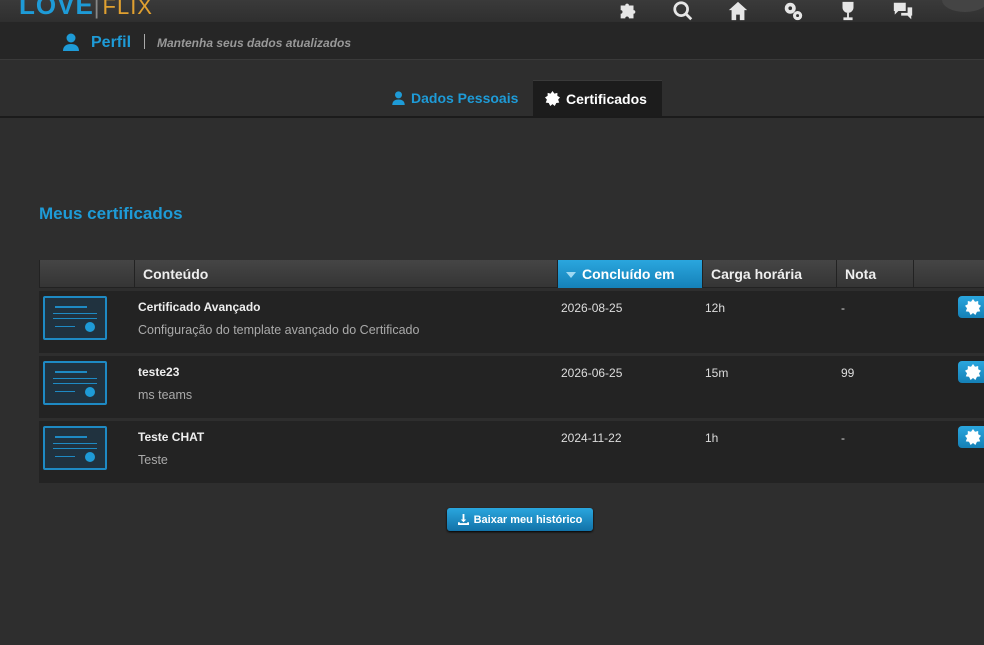  What do you see at coordinates (850, 11) in the screenshot?
I see `trophy-icon` at bounding box center [850, 11].